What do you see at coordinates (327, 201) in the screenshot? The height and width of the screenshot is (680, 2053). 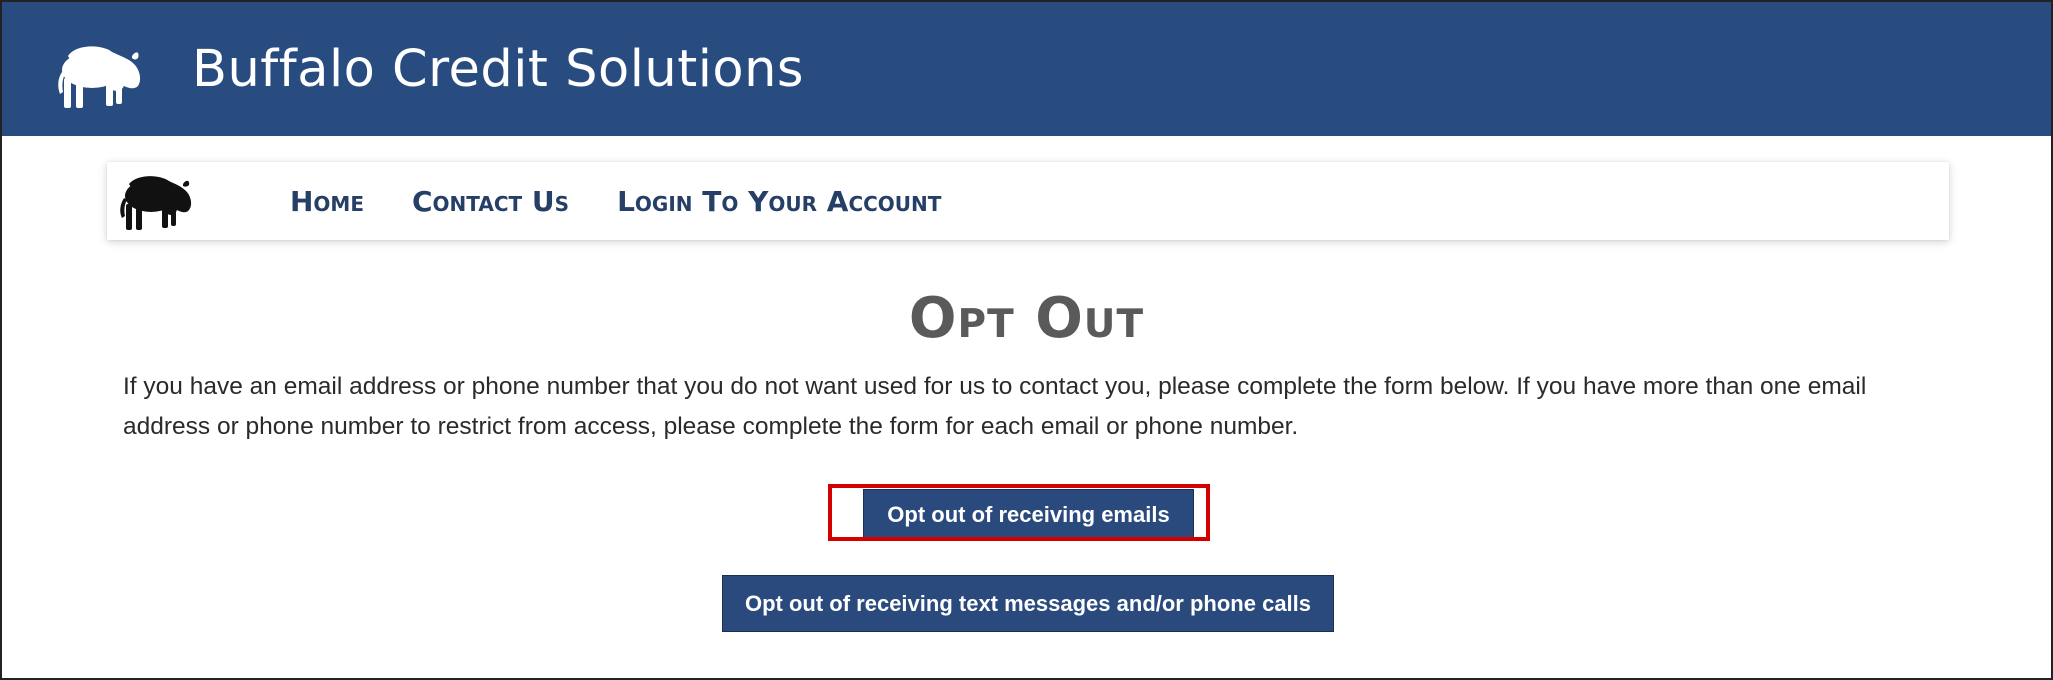 I see `nav-home-link: Home` at bounding box center [327, 201].